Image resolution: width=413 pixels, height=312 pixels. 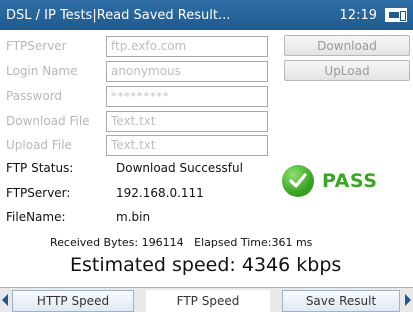 I want to click on filename-line: FileName: m.bin, so click(x=78, y=217).